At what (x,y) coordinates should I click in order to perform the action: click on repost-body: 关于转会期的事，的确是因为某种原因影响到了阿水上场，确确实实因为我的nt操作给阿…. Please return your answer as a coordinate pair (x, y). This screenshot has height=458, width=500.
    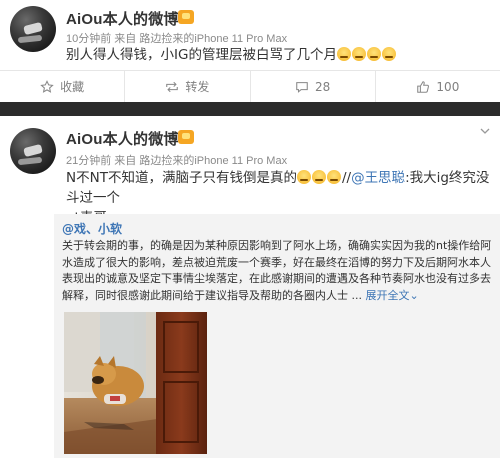
    Looking at the image, I should click on (277, 270).